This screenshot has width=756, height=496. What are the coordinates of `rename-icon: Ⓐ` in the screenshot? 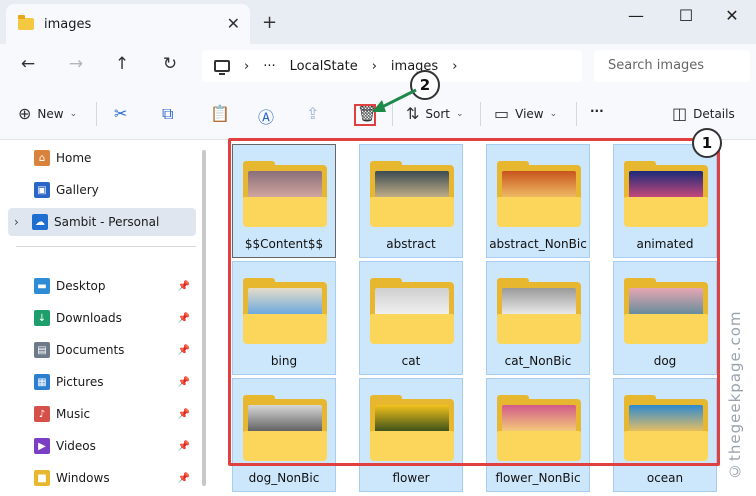 It's located at (266, 117).